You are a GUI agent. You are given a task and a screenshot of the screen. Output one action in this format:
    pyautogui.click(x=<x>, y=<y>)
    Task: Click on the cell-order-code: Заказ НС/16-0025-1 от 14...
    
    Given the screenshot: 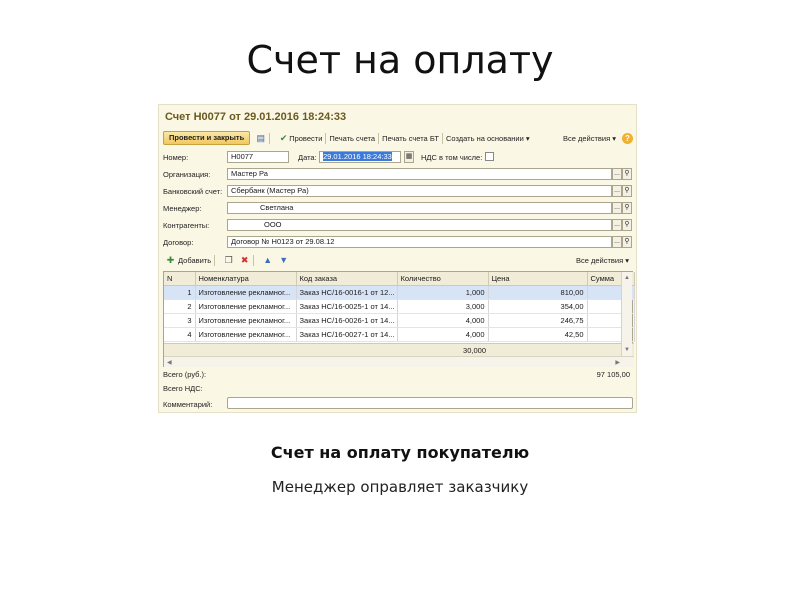 What is the action you would take?
    pyautogui.click(x=347, y=306)
    